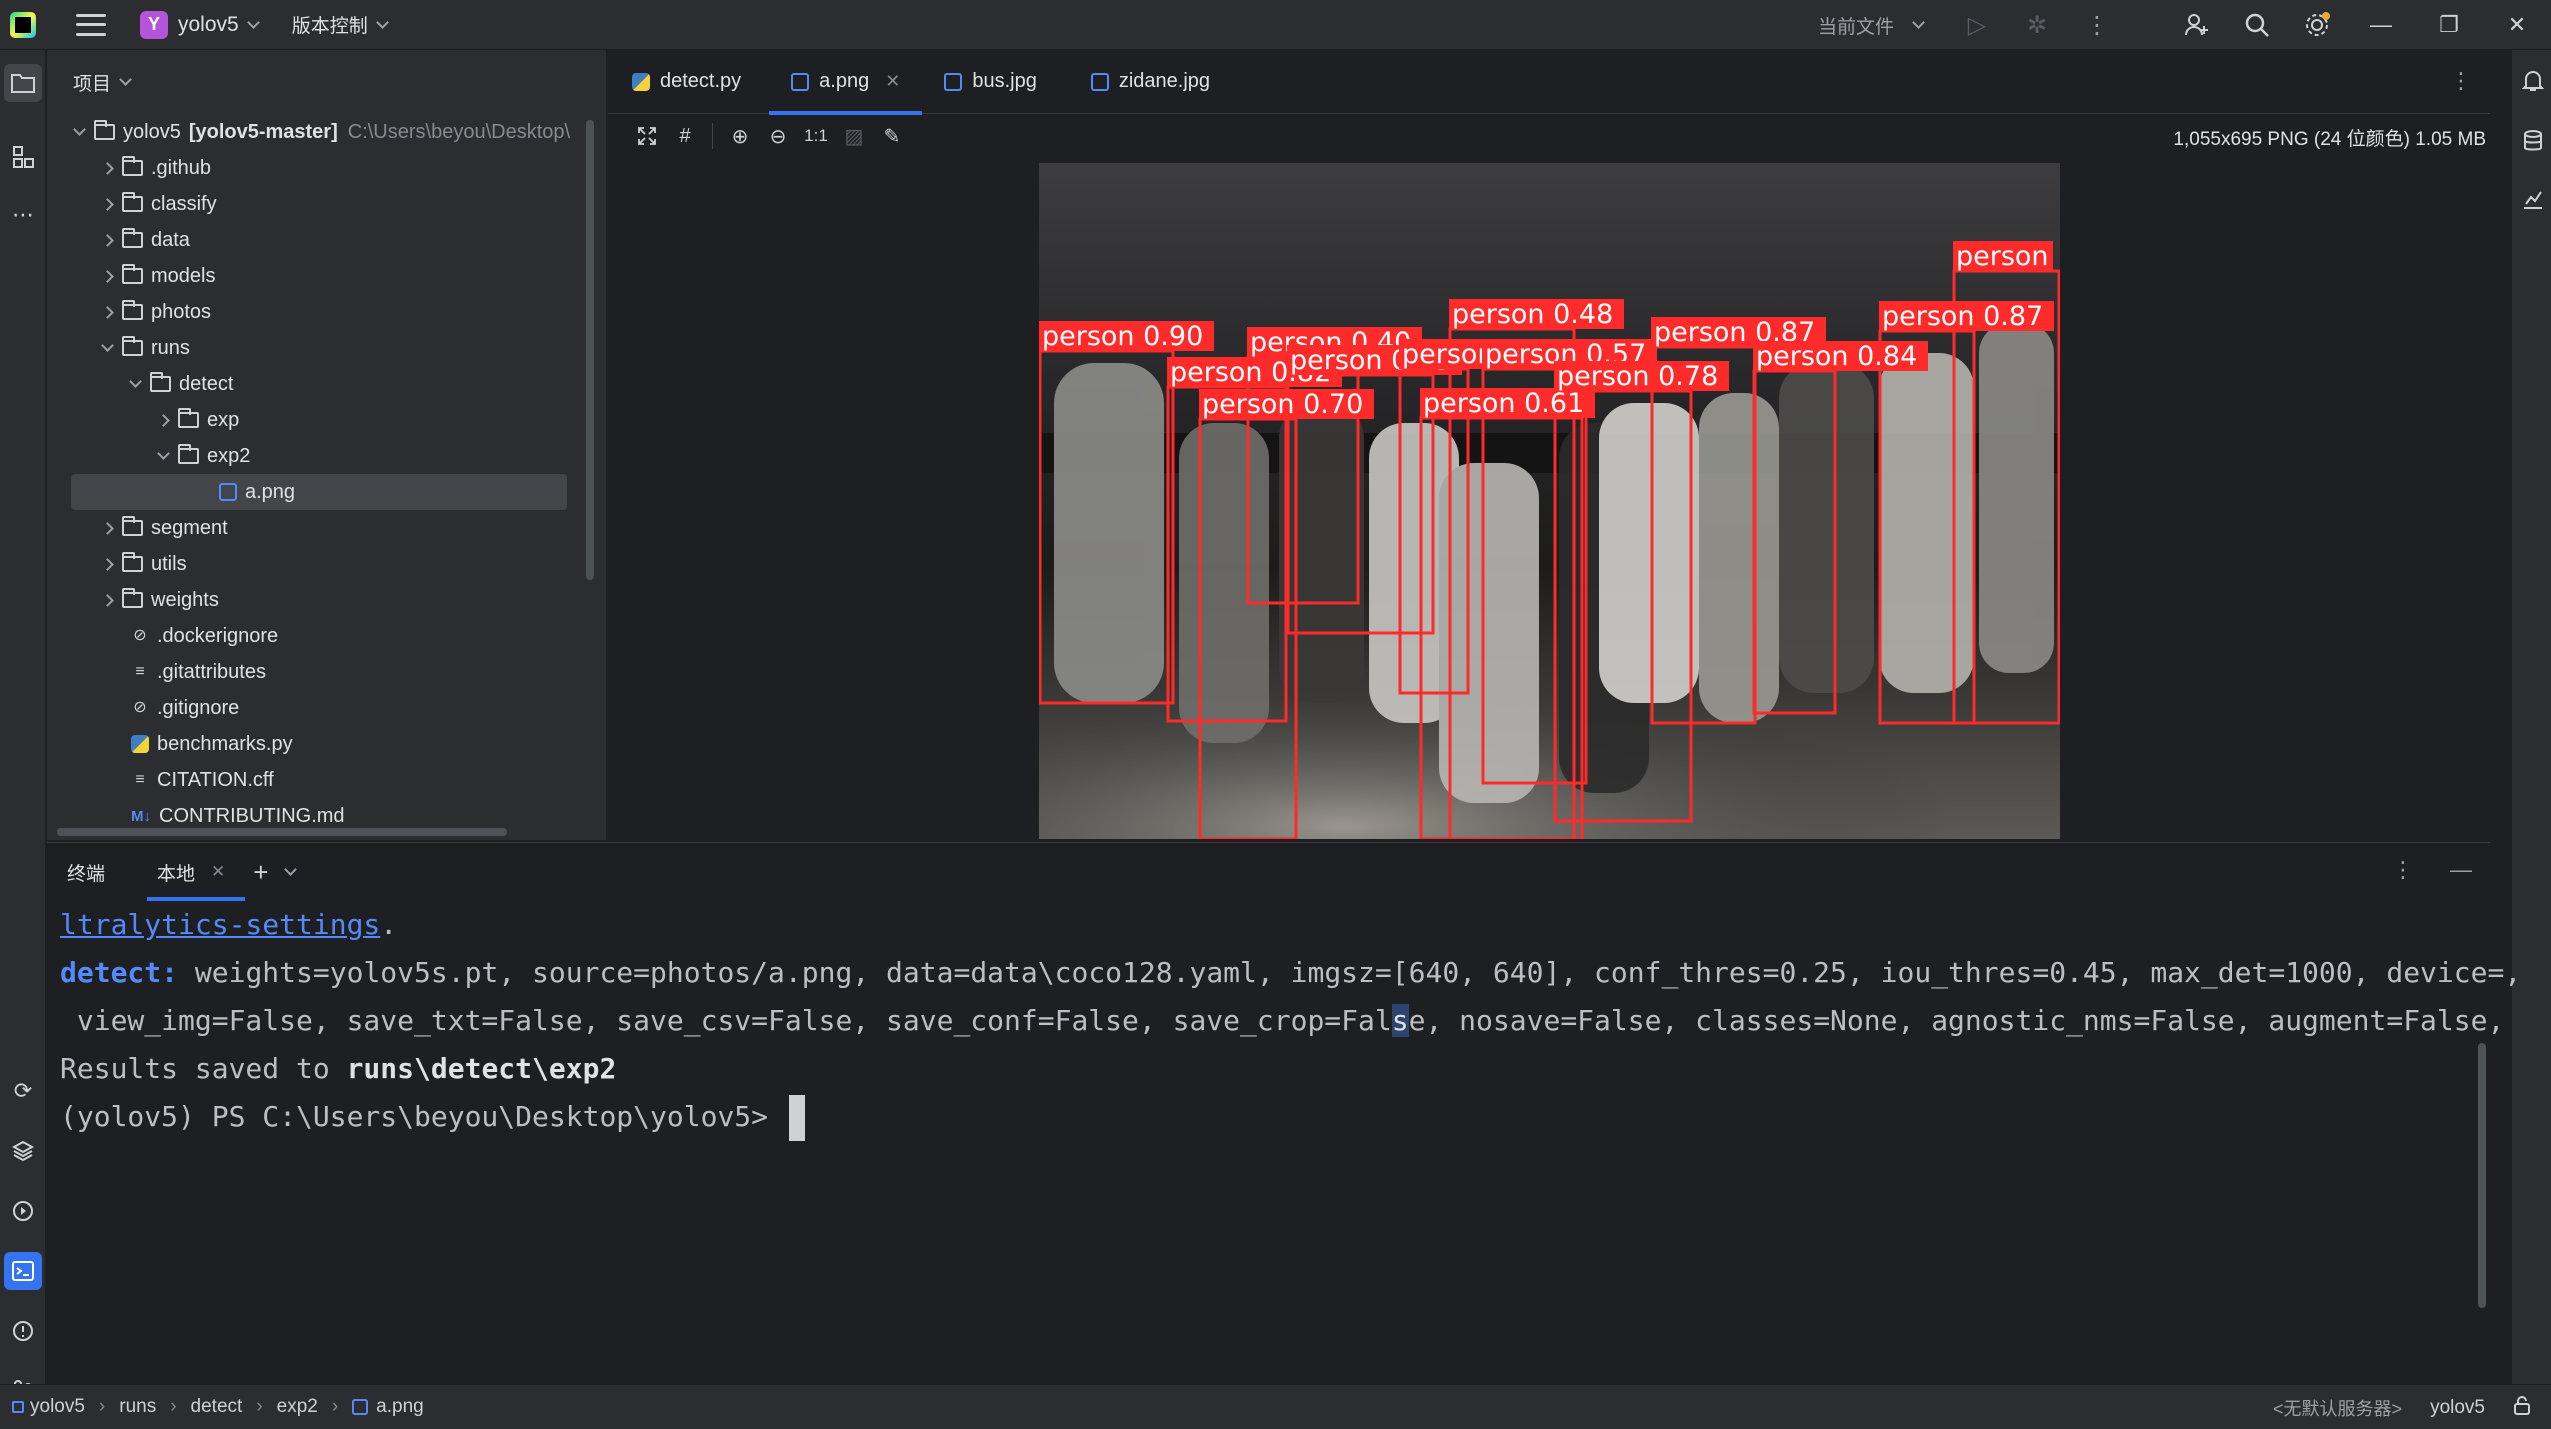 The width and height of the screenshot is (2551, 1429). Describe the element at coordinates (217, 1407) in the screenshot. I see `breadcrumb-item: detect` at that location.